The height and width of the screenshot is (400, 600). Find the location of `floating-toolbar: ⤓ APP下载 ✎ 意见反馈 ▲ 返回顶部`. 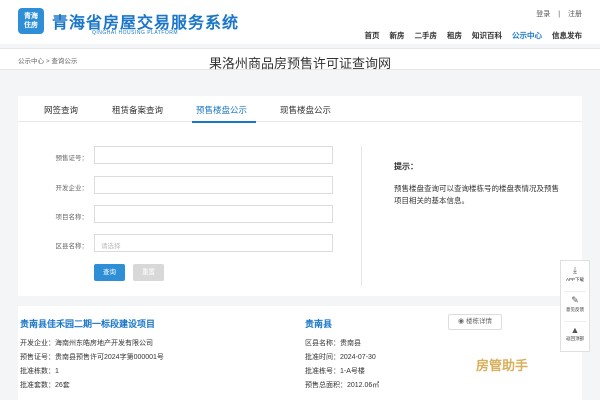

floating-toolbar: ⤓ APP下载 ✎ 意见反馈 ▲ 返回顶部 is located at coordinates (575, 306).